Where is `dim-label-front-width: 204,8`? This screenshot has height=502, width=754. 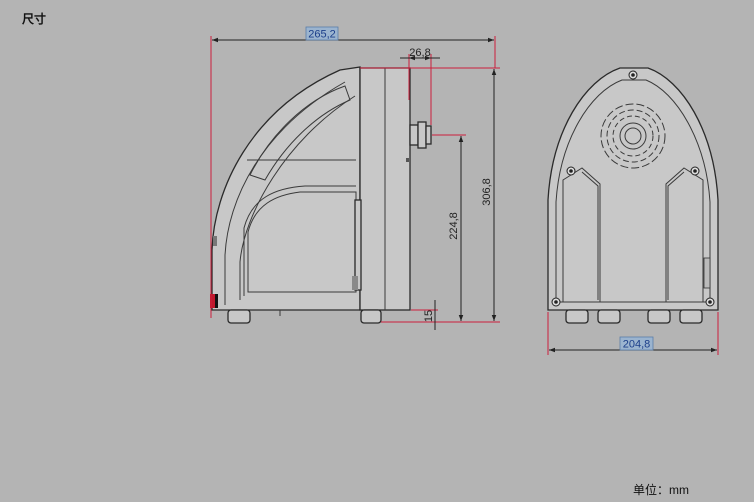
dim-label-front-width: 204,8 is located at coordinates (637, 345).